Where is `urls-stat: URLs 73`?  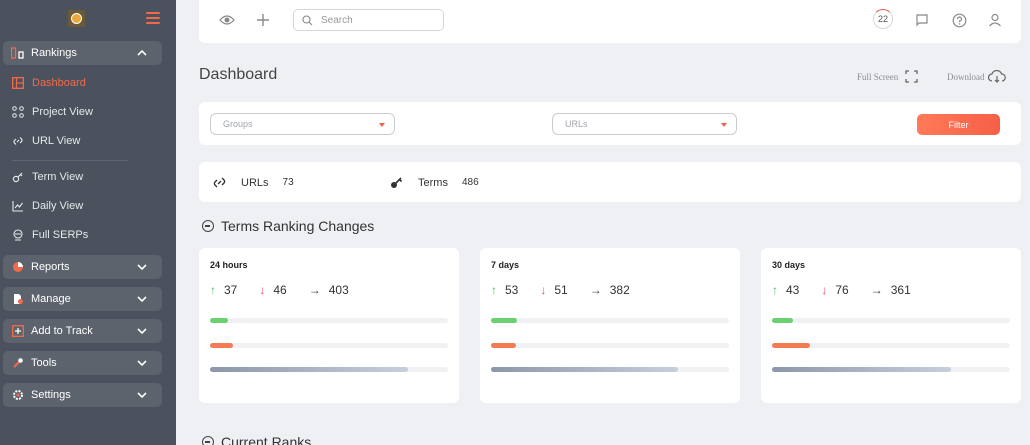
urls-stat: URLs 73 is located at coordinates (253, 182).